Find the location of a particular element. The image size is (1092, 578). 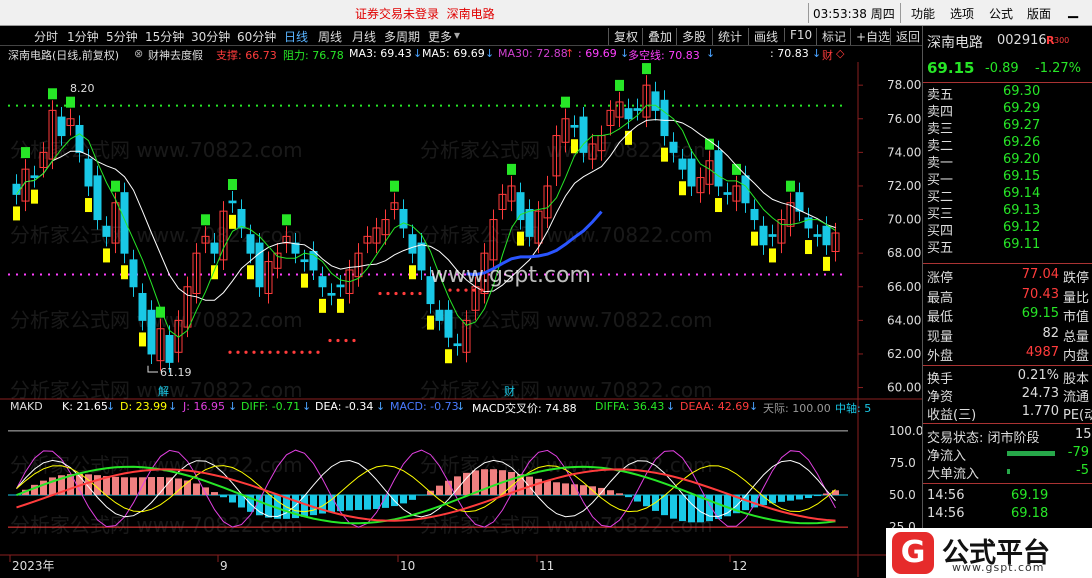

order-book-row: 买三 69.13 is located at coordinates (1007, 212).